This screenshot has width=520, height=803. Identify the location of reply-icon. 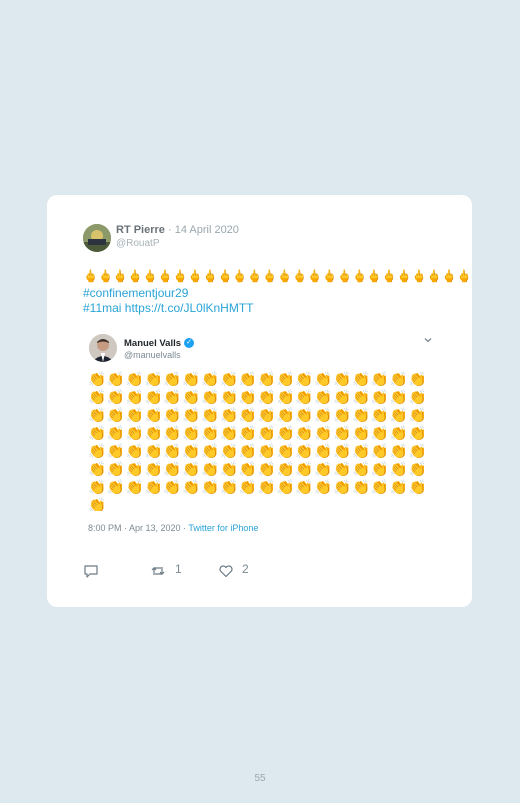
(91, 571).